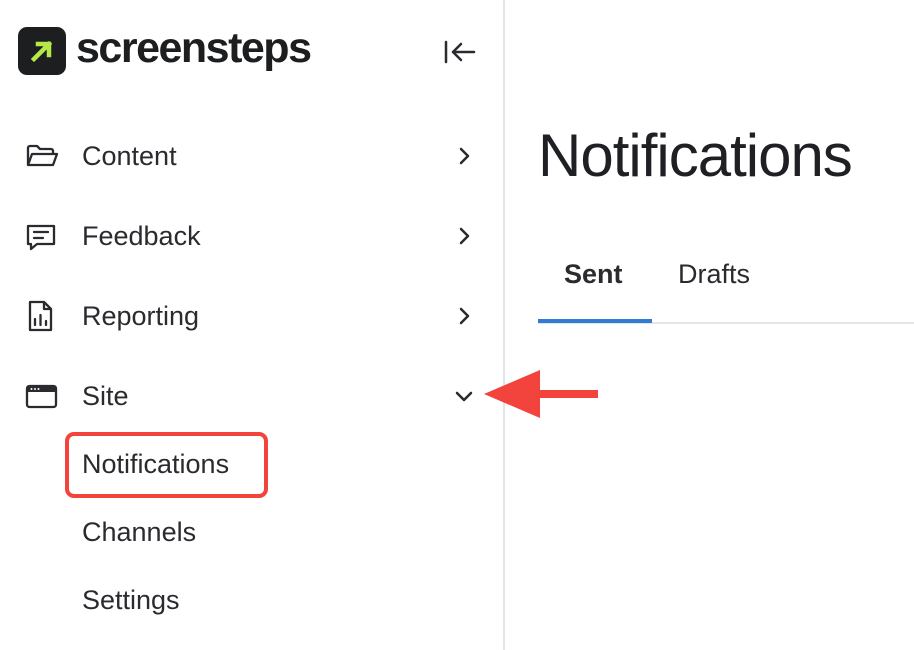  What do you see at coordinates (42, 316) in the screenshot?
I see `report-icon` at bounding box center [42, 316].